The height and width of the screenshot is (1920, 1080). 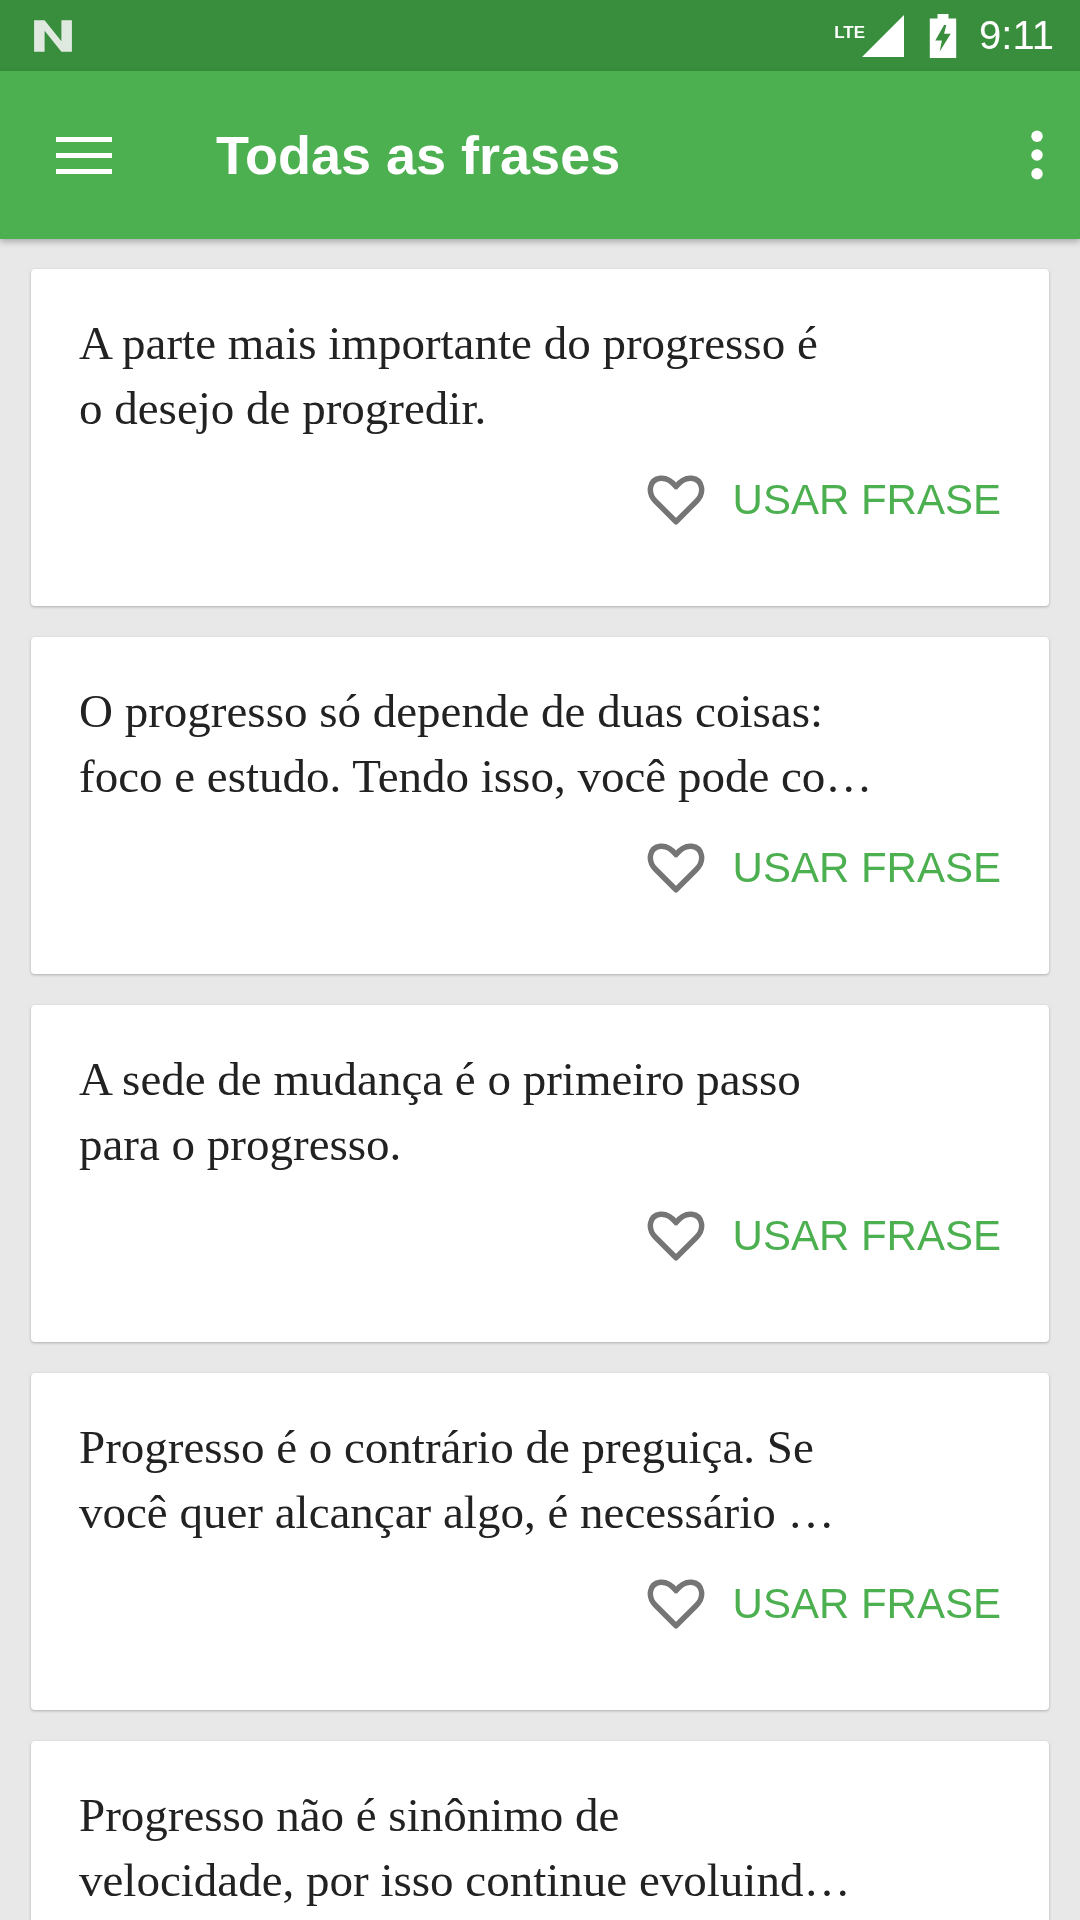 What do you see at coordinates (1016, 35) in the screenshot?
I see `clock: 9:11` at bounding box center [1016, 35].